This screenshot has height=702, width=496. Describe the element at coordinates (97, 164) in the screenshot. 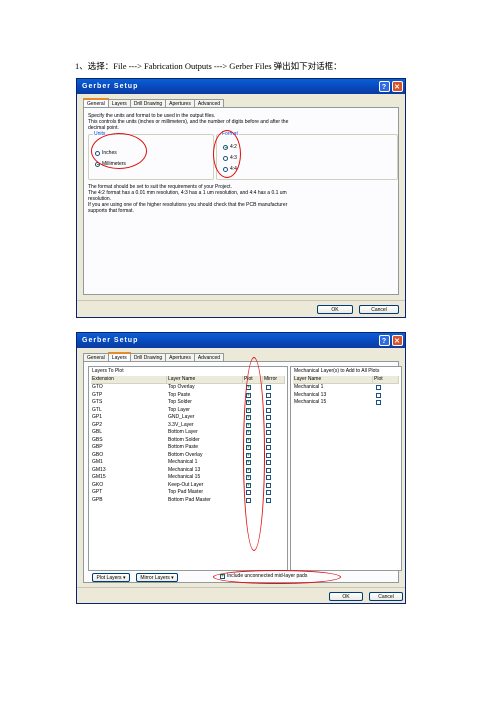

I see `radio-millimeters-button` at that location.